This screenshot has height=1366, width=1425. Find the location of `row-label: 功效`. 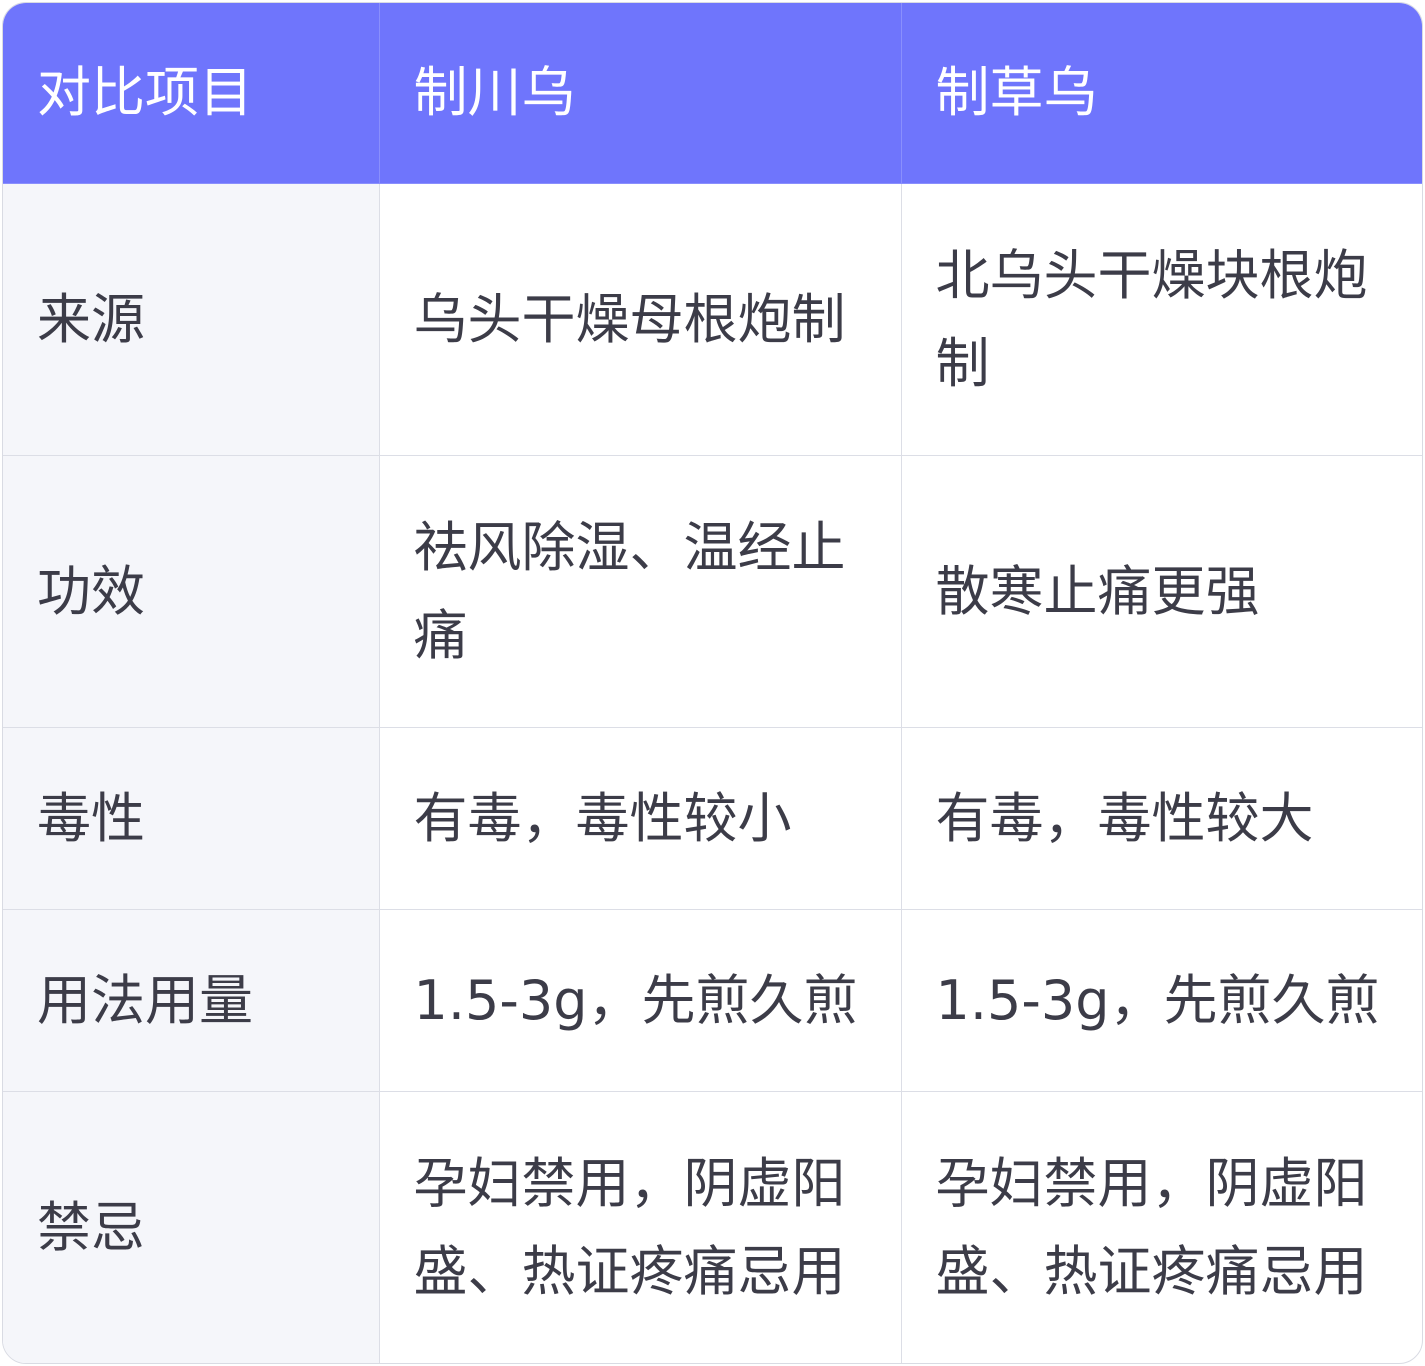

row-label: 功效 is located at coordinates (191, 591).